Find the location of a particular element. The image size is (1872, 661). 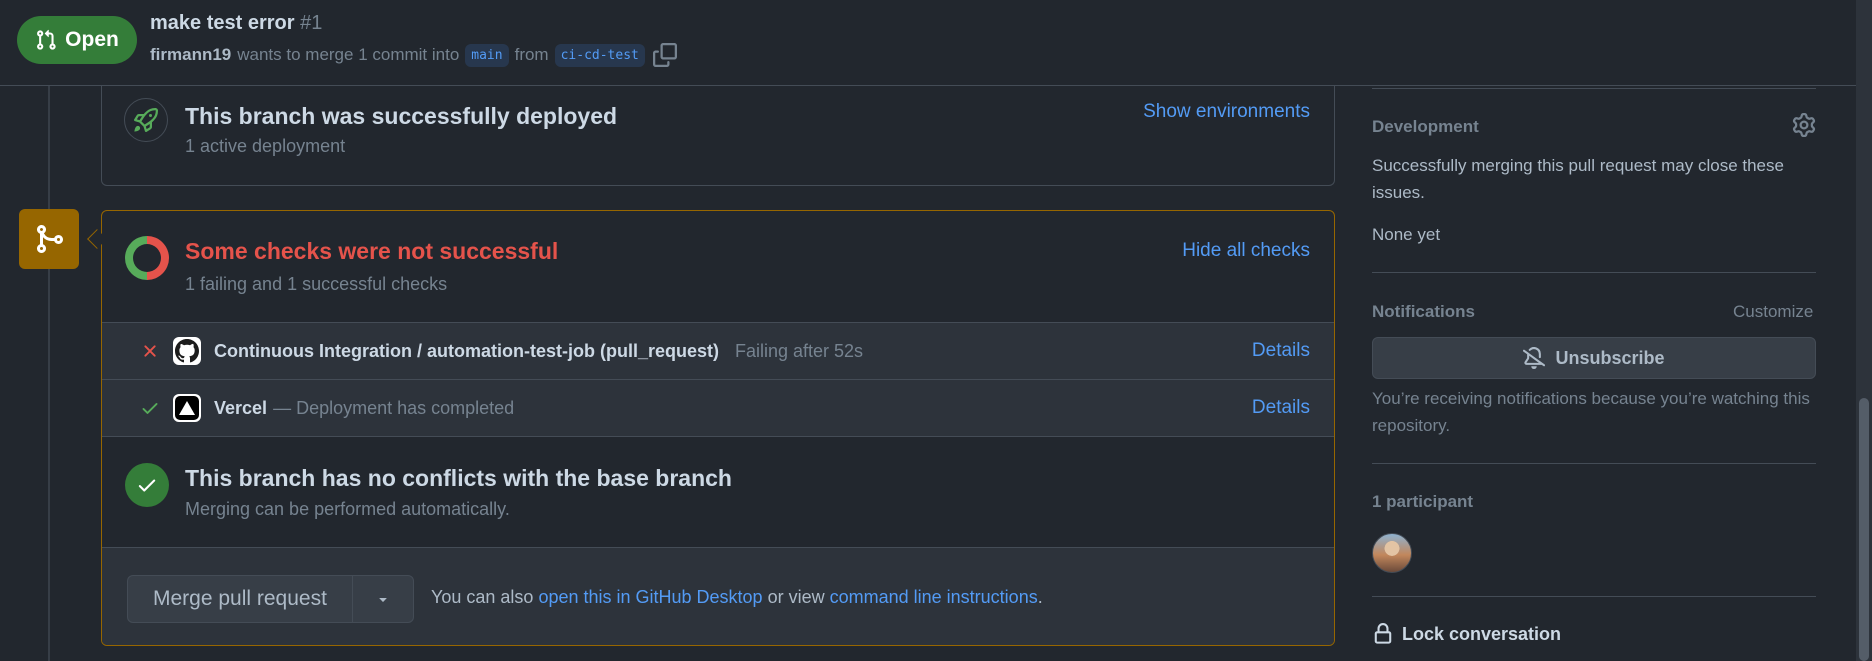

no-conflicts-subtitle: Merging can be performed automatically. is located at coordinates (347, 509).